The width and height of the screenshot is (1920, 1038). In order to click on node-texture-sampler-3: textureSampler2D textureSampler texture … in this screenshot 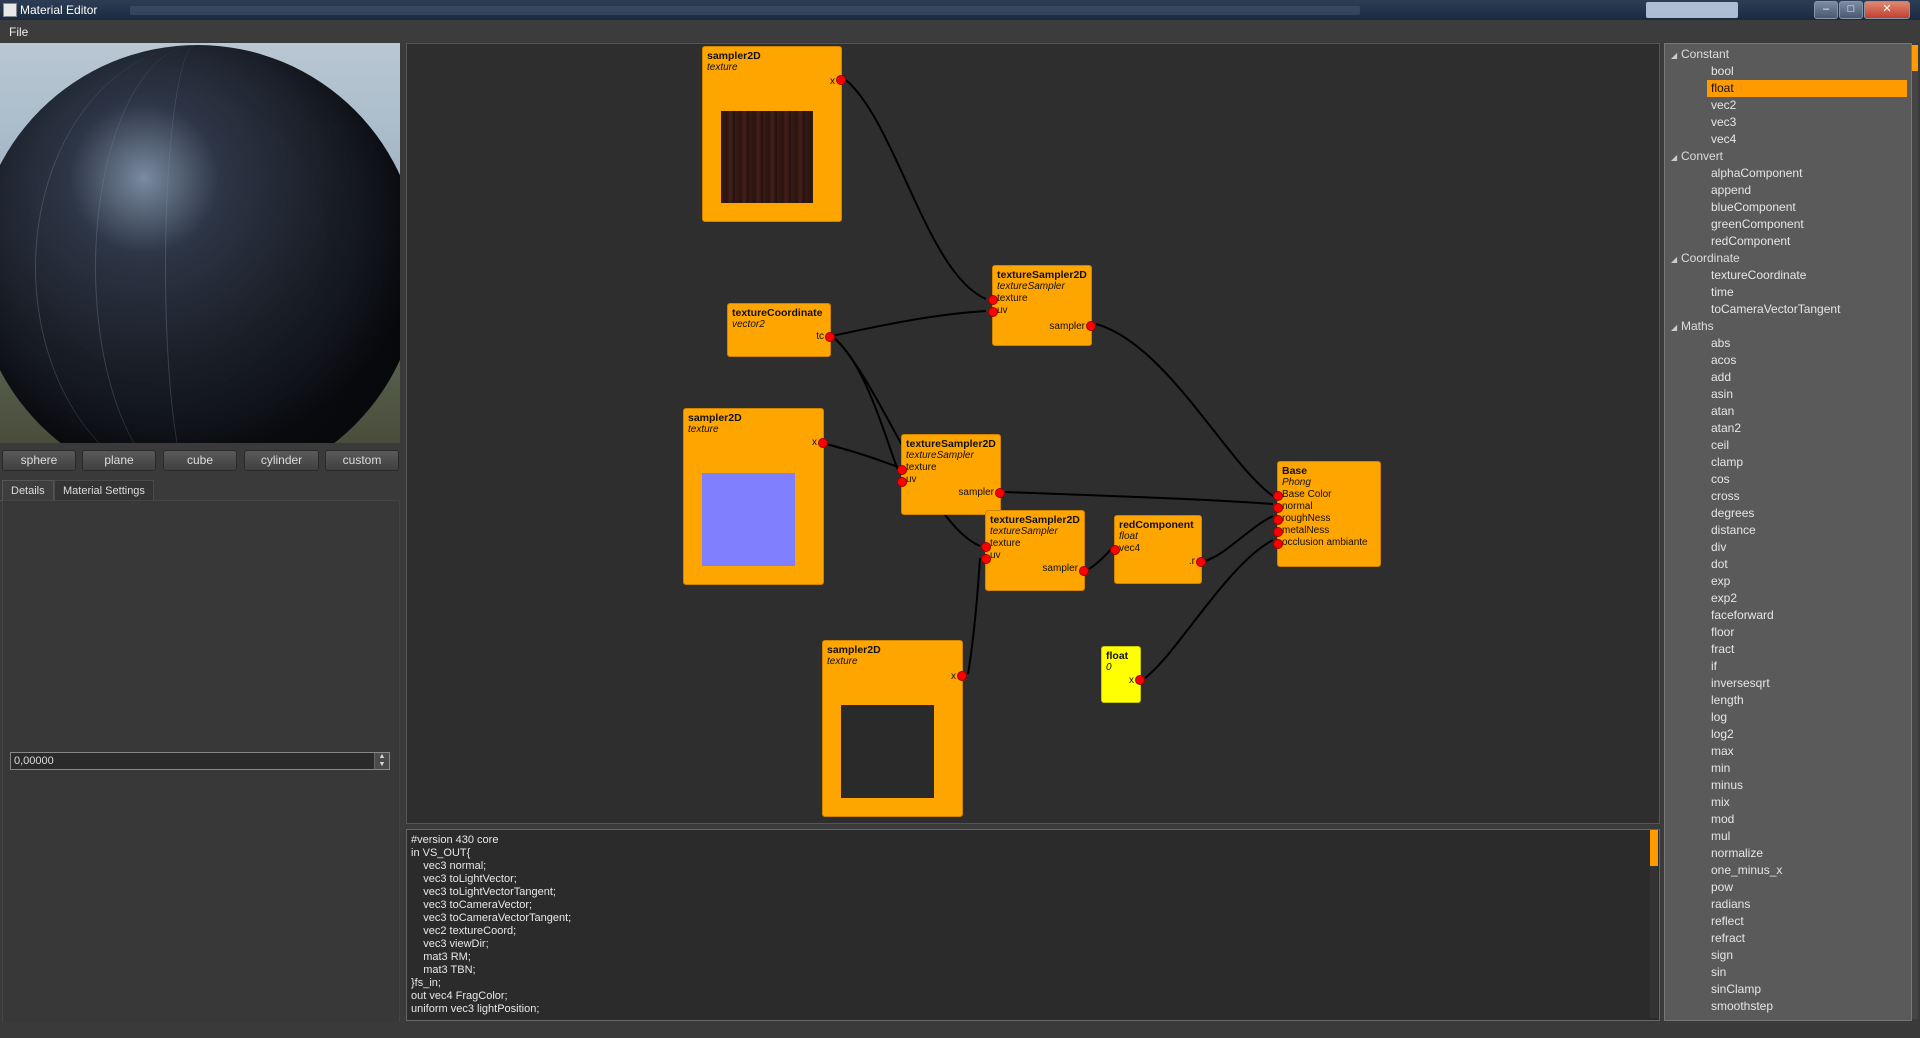, I will do `click(1035, 550)`.